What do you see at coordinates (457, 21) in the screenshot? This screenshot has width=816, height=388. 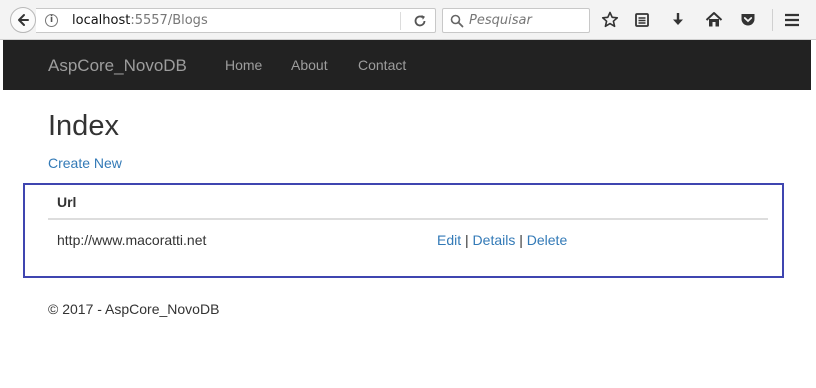 I see `search-icon` at bounding box center [457, 21].